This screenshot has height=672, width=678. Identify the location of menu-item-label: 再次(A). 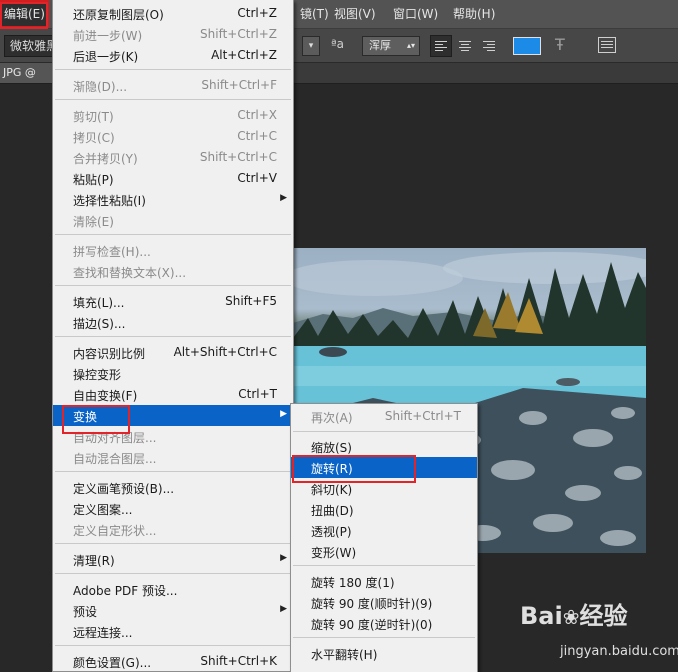
(332, 418).